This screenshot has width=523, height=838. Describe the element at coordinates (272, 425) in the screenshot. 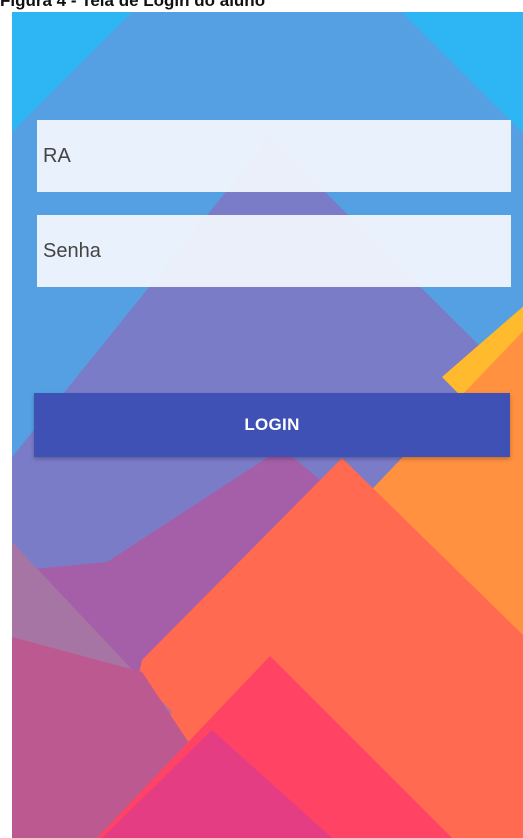

I see `login-button: LOGIN` at that location.